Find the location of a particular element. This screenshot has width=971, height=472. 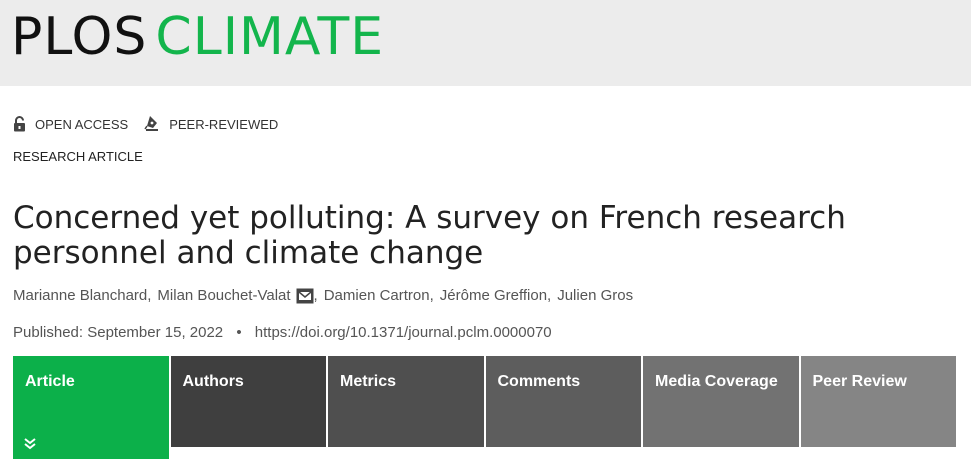

double-chevron-down-icon is located at coordinates (30, 444).